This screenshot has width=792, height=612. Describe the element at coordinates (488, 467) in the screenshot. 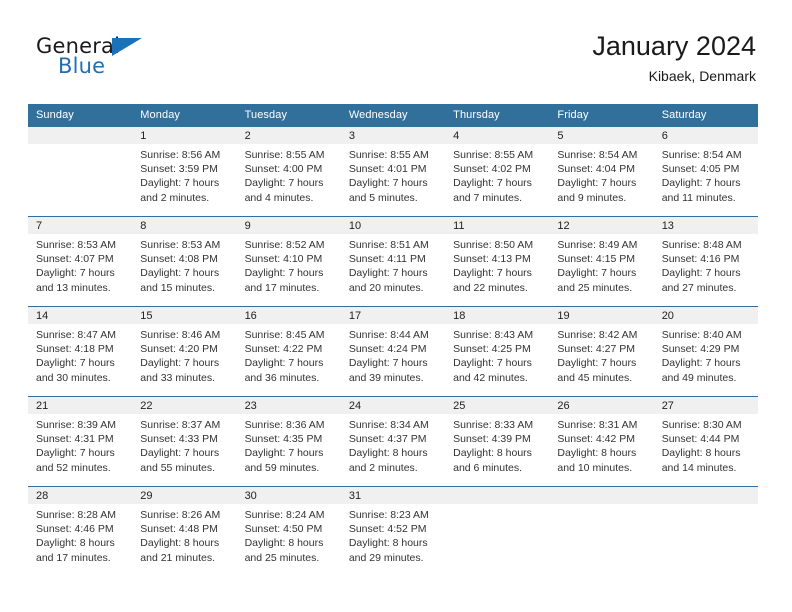

I see `daylight-text-line2: and 6 minutes.` at that location.